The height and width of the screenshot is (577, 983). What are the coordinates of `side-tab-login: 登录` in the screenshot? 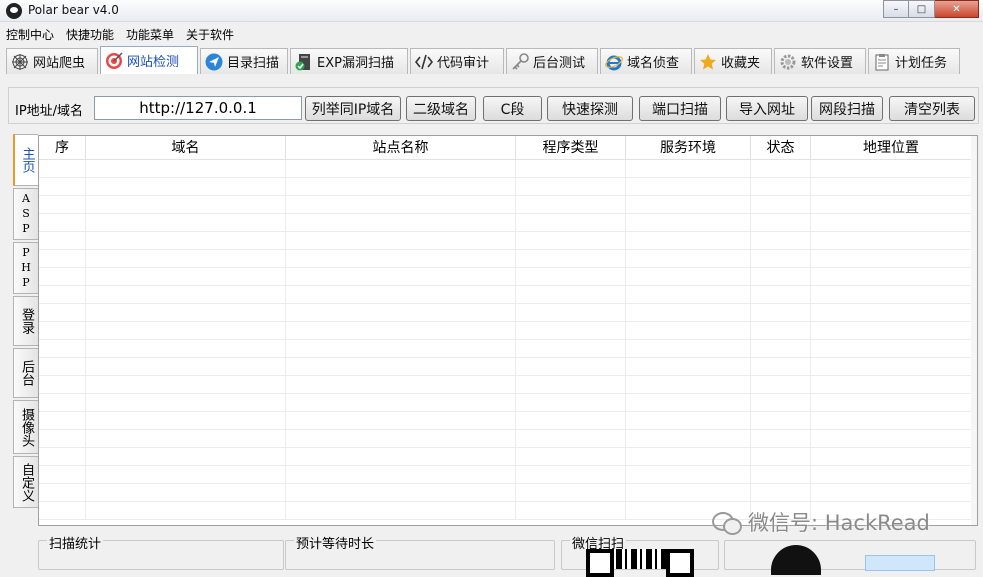 It's located at (25, 321).